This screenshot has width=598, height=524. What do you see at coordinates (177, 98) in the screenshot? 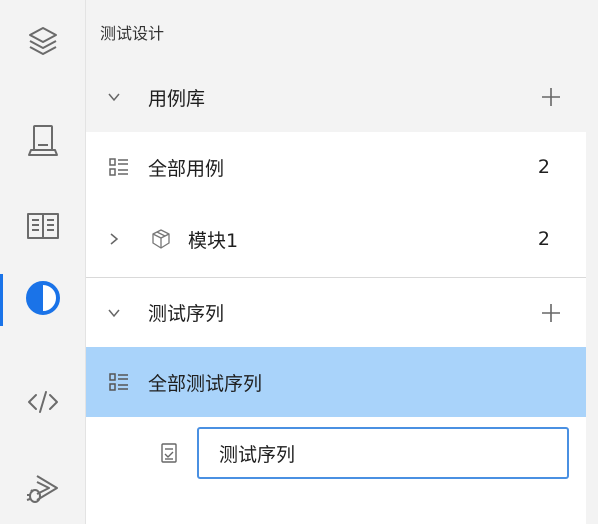
I see `section-label: 用例库` at bounding box center [177, 98].